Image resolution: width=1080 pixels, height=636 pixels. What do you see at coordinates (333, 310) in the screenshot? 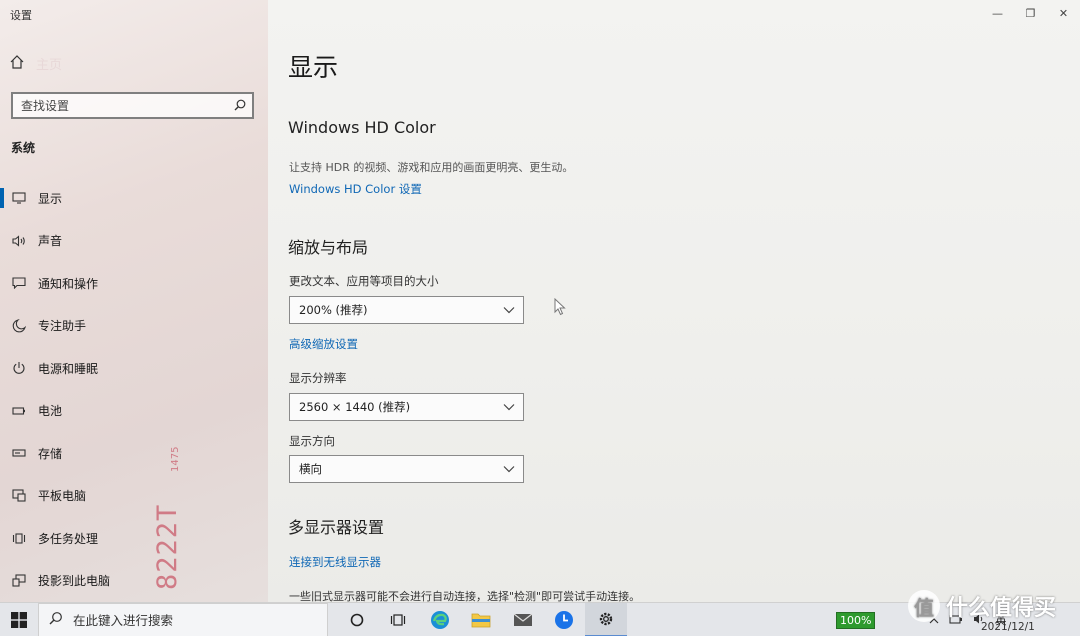
I see `scale-value: 200% (推荐)` at bounding box center [333, 310].